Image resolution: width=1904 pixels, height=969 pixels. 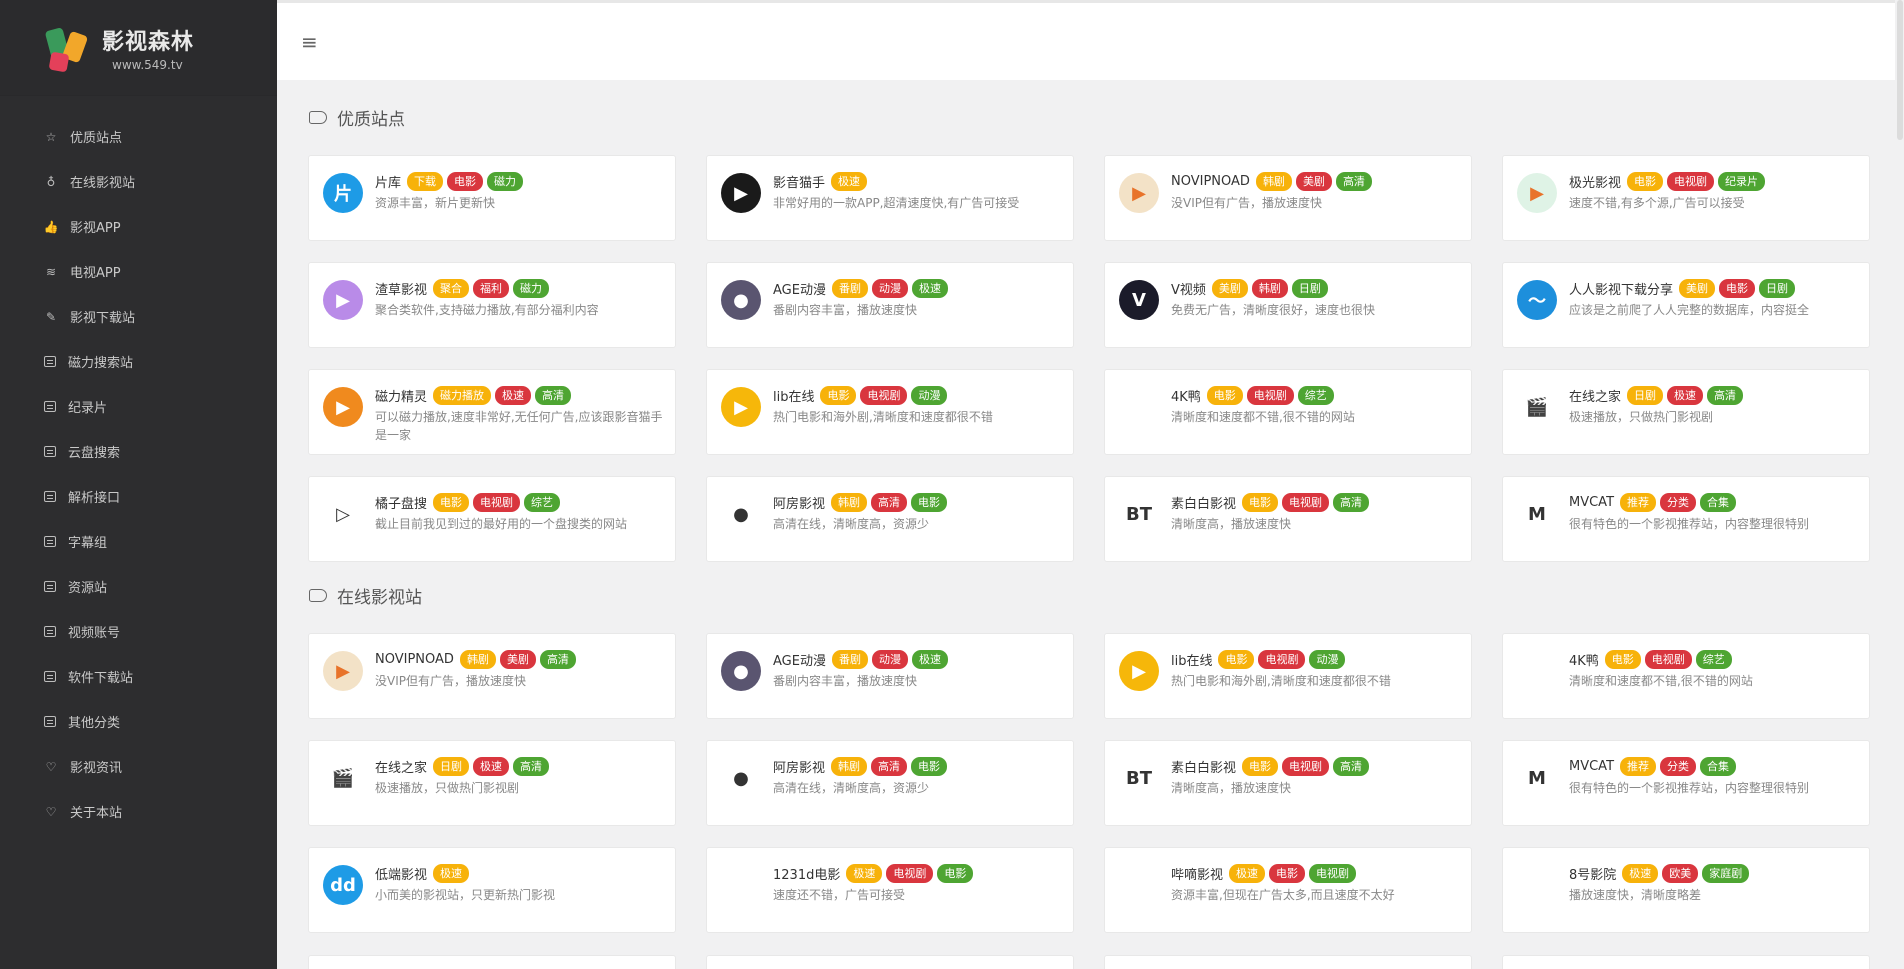 I want to click on site-name: NOVIPNOAD, so click(x=1210, y=181).